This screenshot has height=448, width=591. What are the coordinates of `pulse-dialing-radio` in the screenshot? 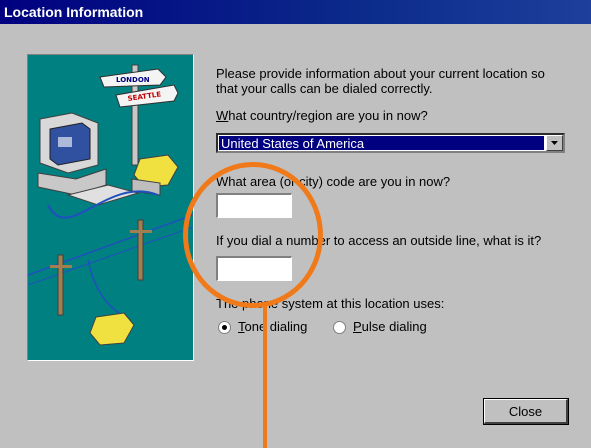 It's located at (339, 327).